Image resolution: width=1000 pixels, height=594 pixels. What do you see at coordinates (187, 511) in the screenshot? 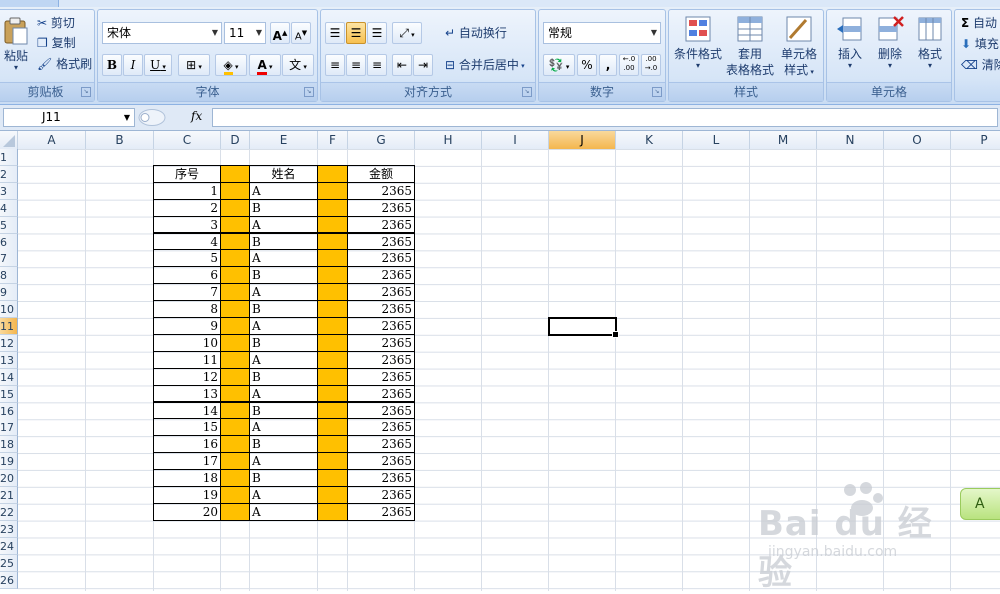
I see `seq-cell: 20` at bounding box center [187, 511].